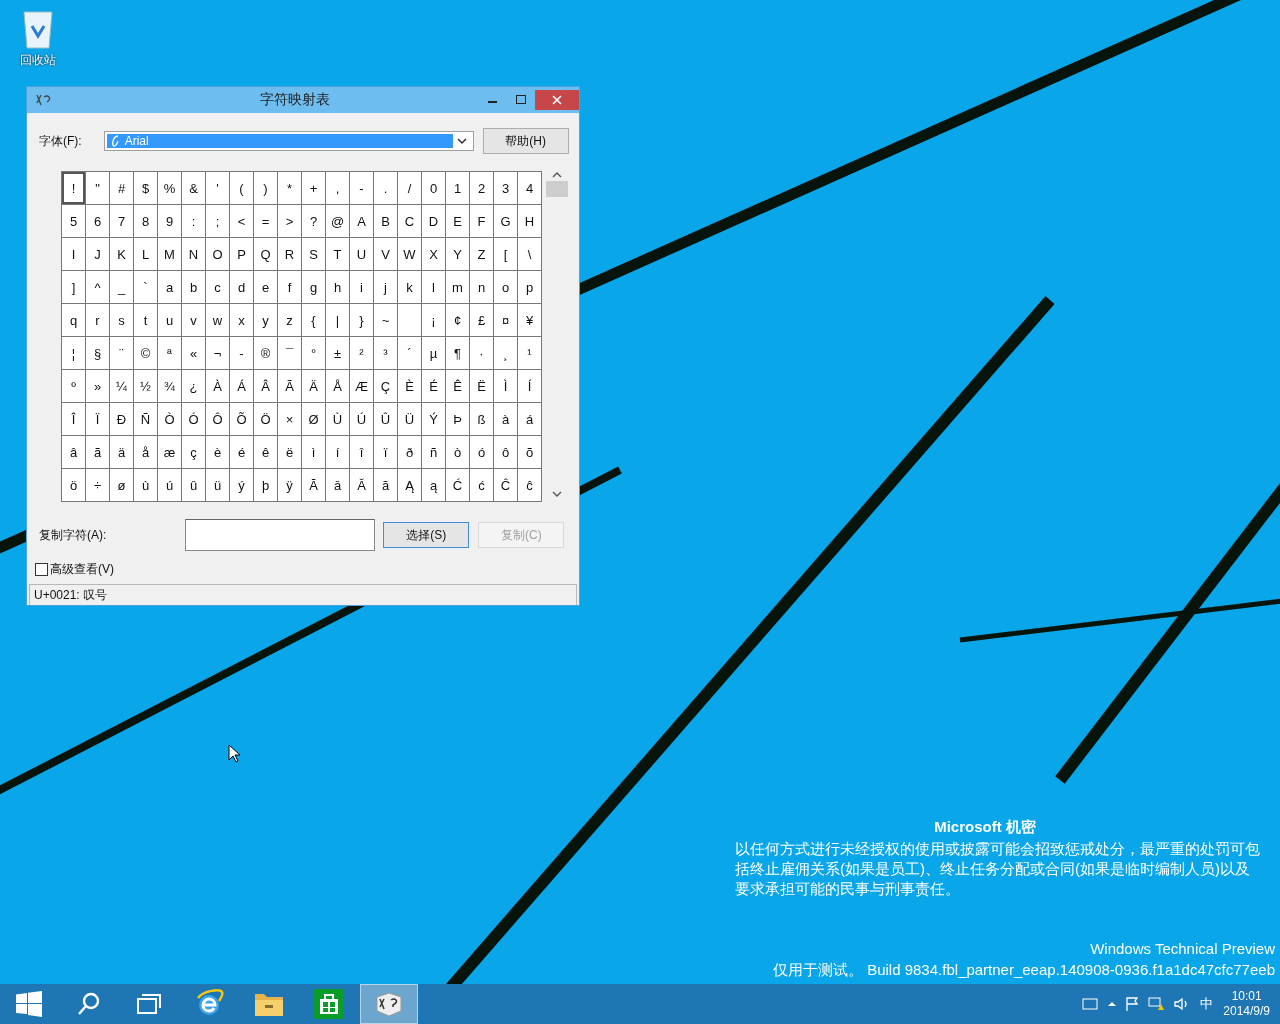 The image size is (1280, 1024). I want to click on character-cell: a, so click(170, 287).